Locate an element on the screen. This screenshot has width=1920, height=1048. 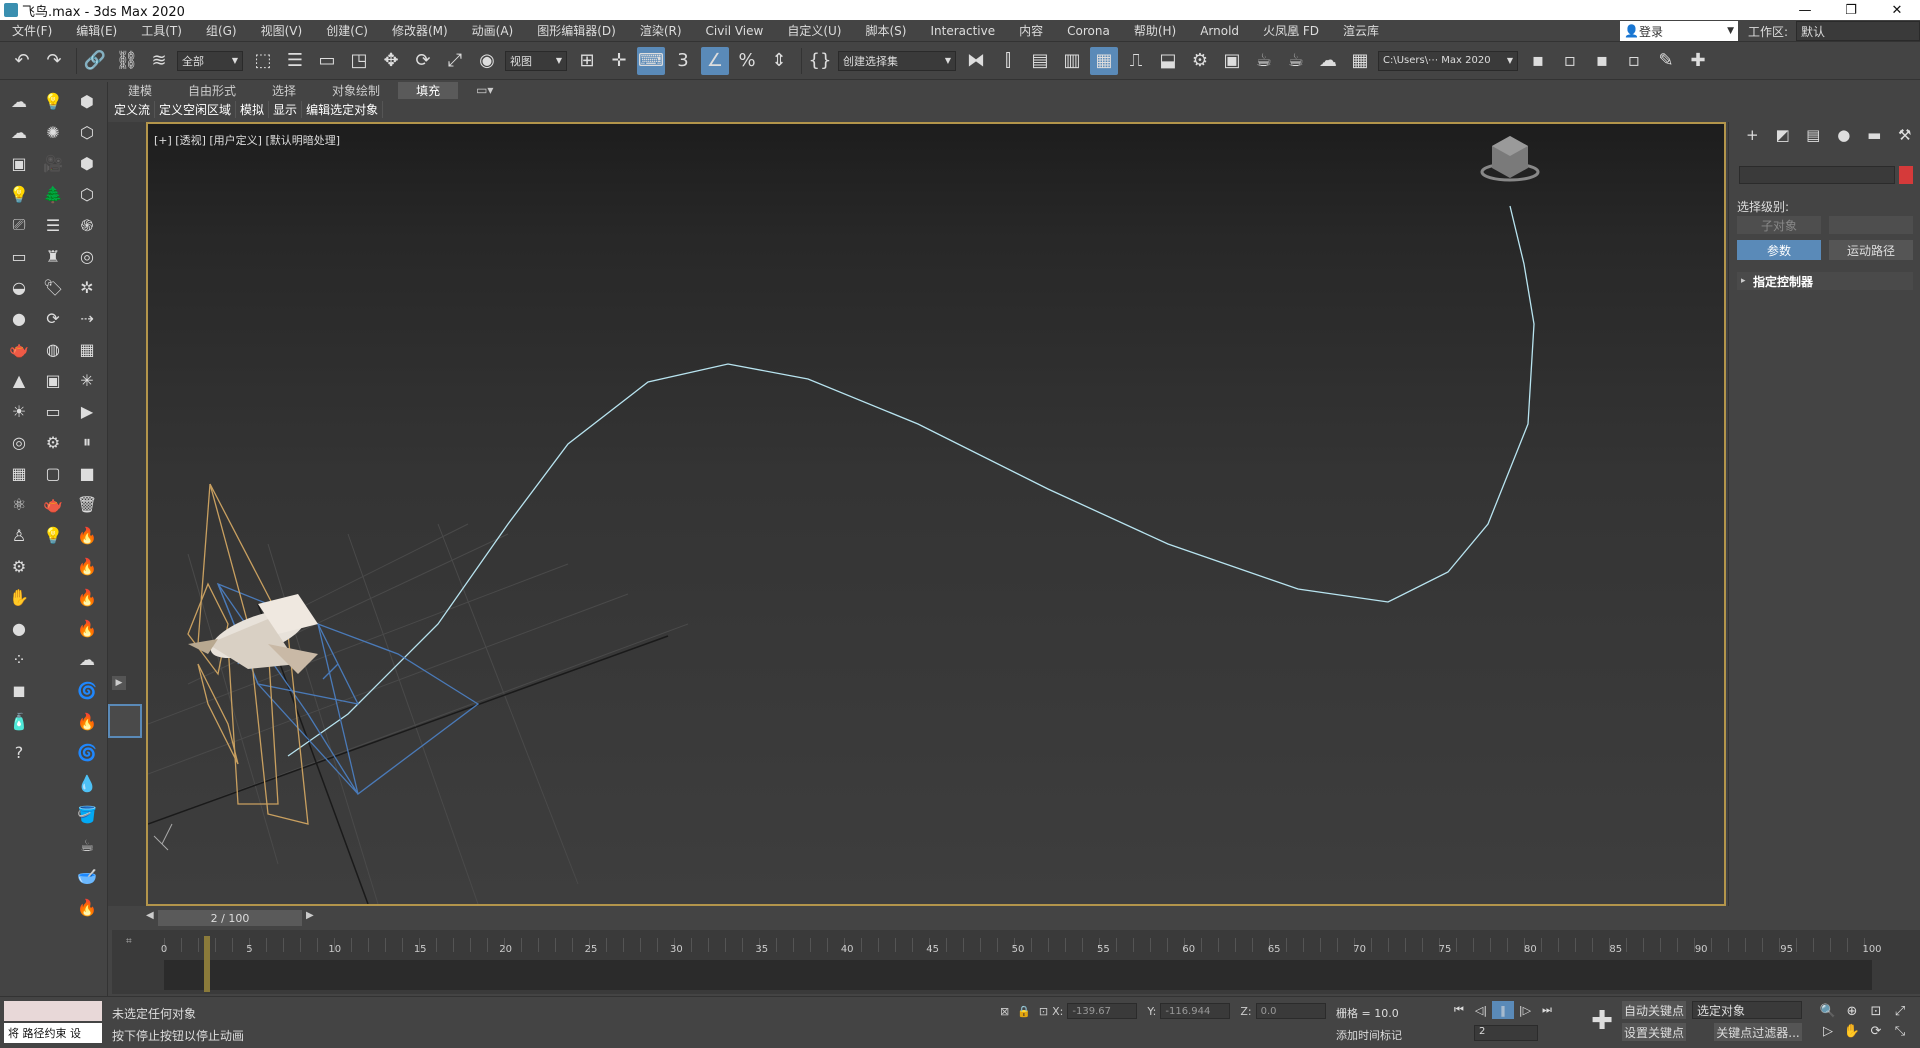
tag-icon: 🏷 is located at coordinates (53, 287).